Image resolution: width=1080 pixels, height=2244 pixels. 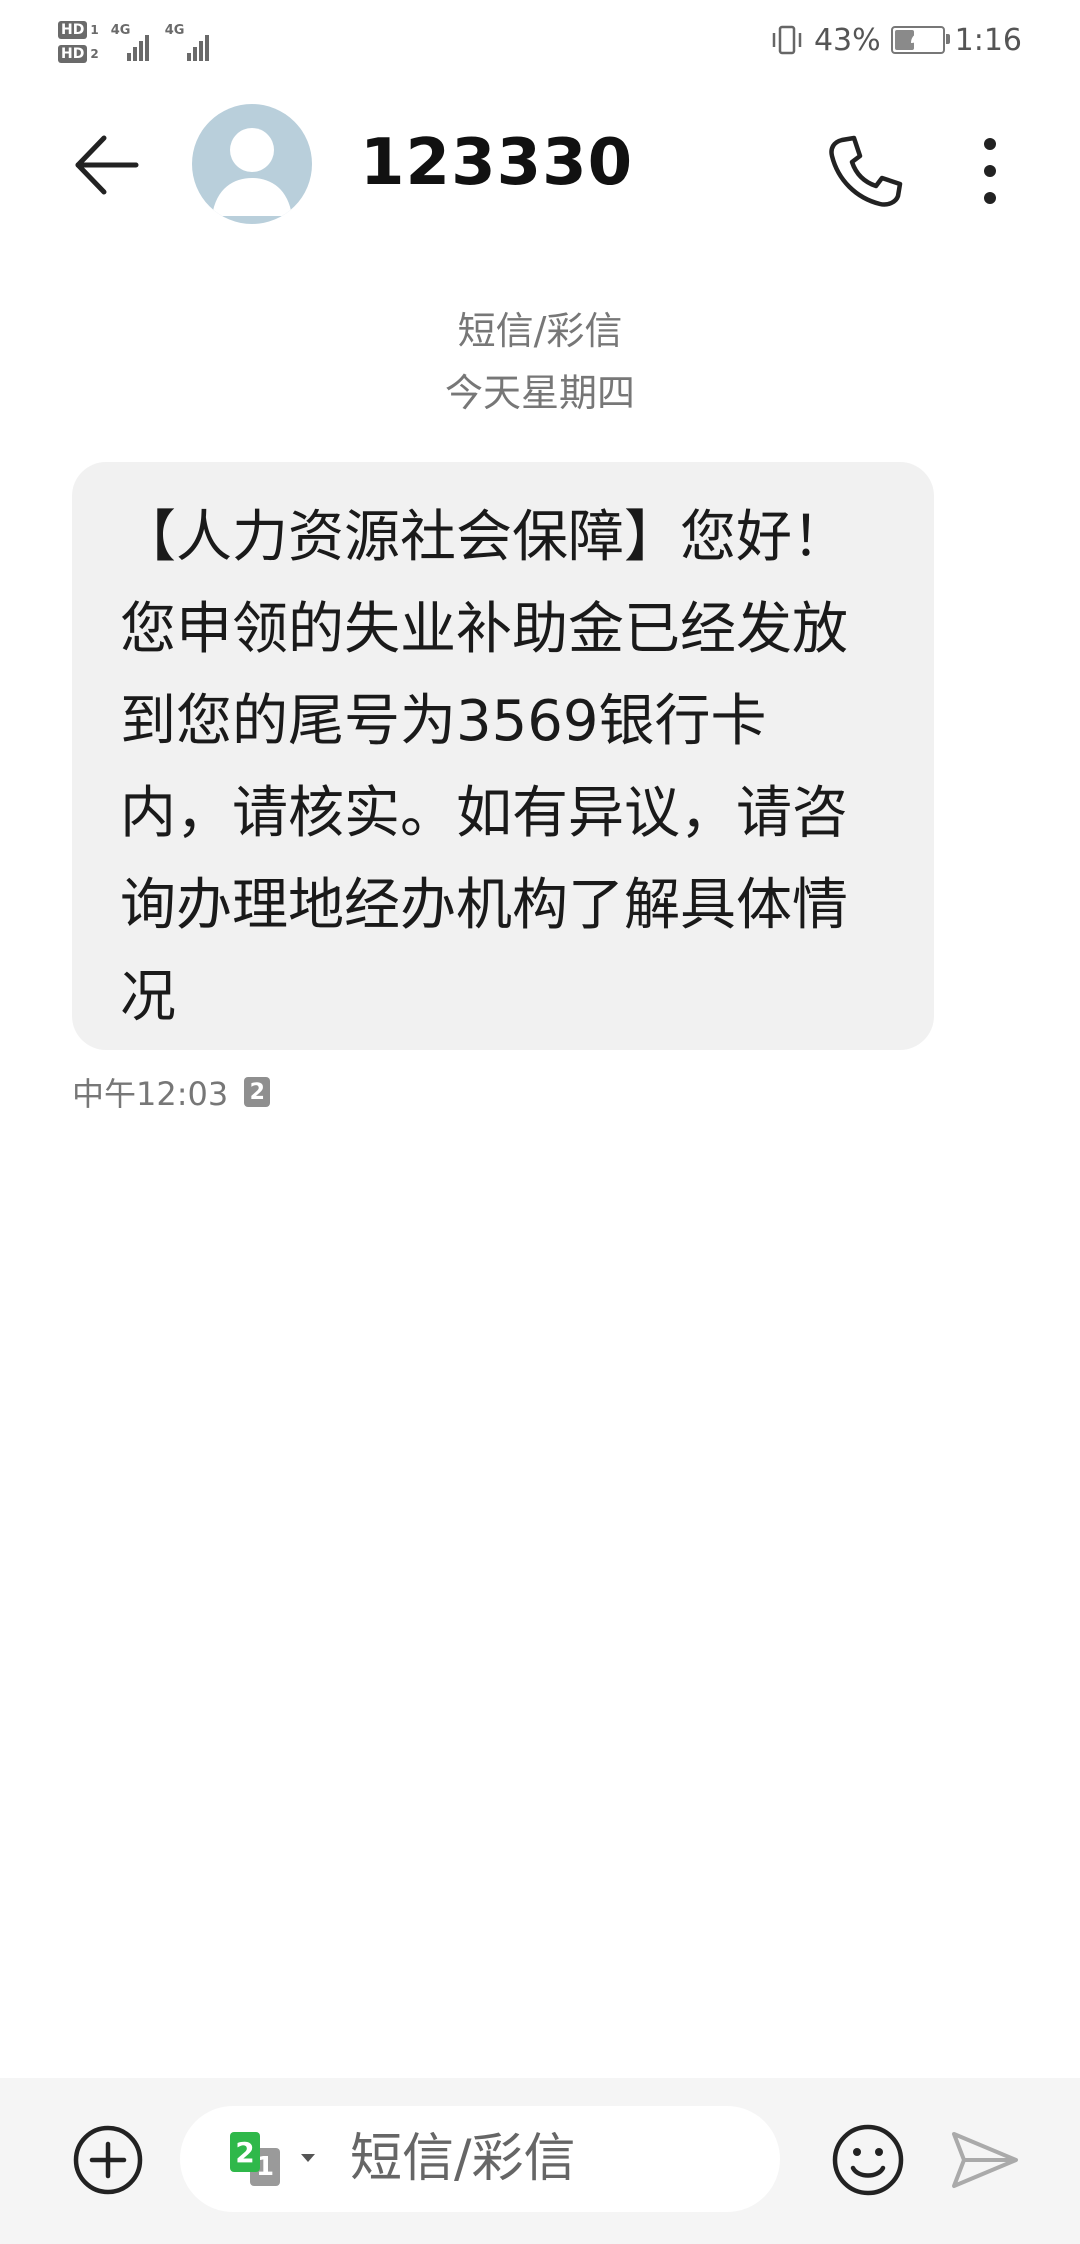 I want to click on battery-icon, so click(x=920, y=40).